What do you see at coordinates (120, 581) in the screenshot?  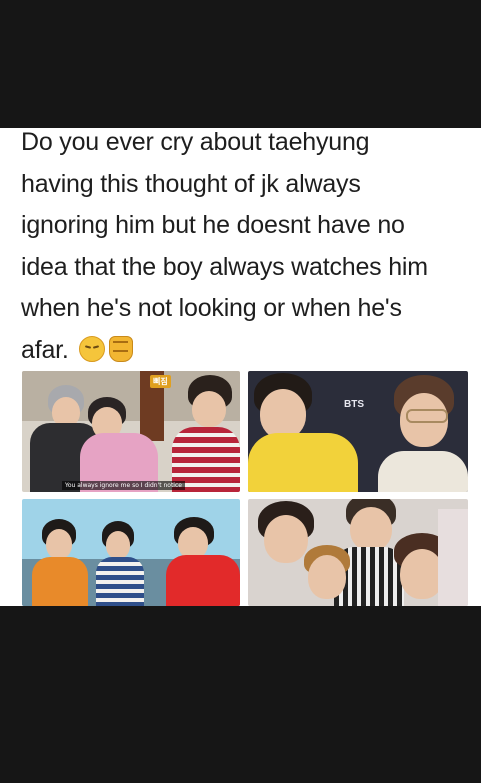 I see `striped-sweater` at bounding box center [120, 581].